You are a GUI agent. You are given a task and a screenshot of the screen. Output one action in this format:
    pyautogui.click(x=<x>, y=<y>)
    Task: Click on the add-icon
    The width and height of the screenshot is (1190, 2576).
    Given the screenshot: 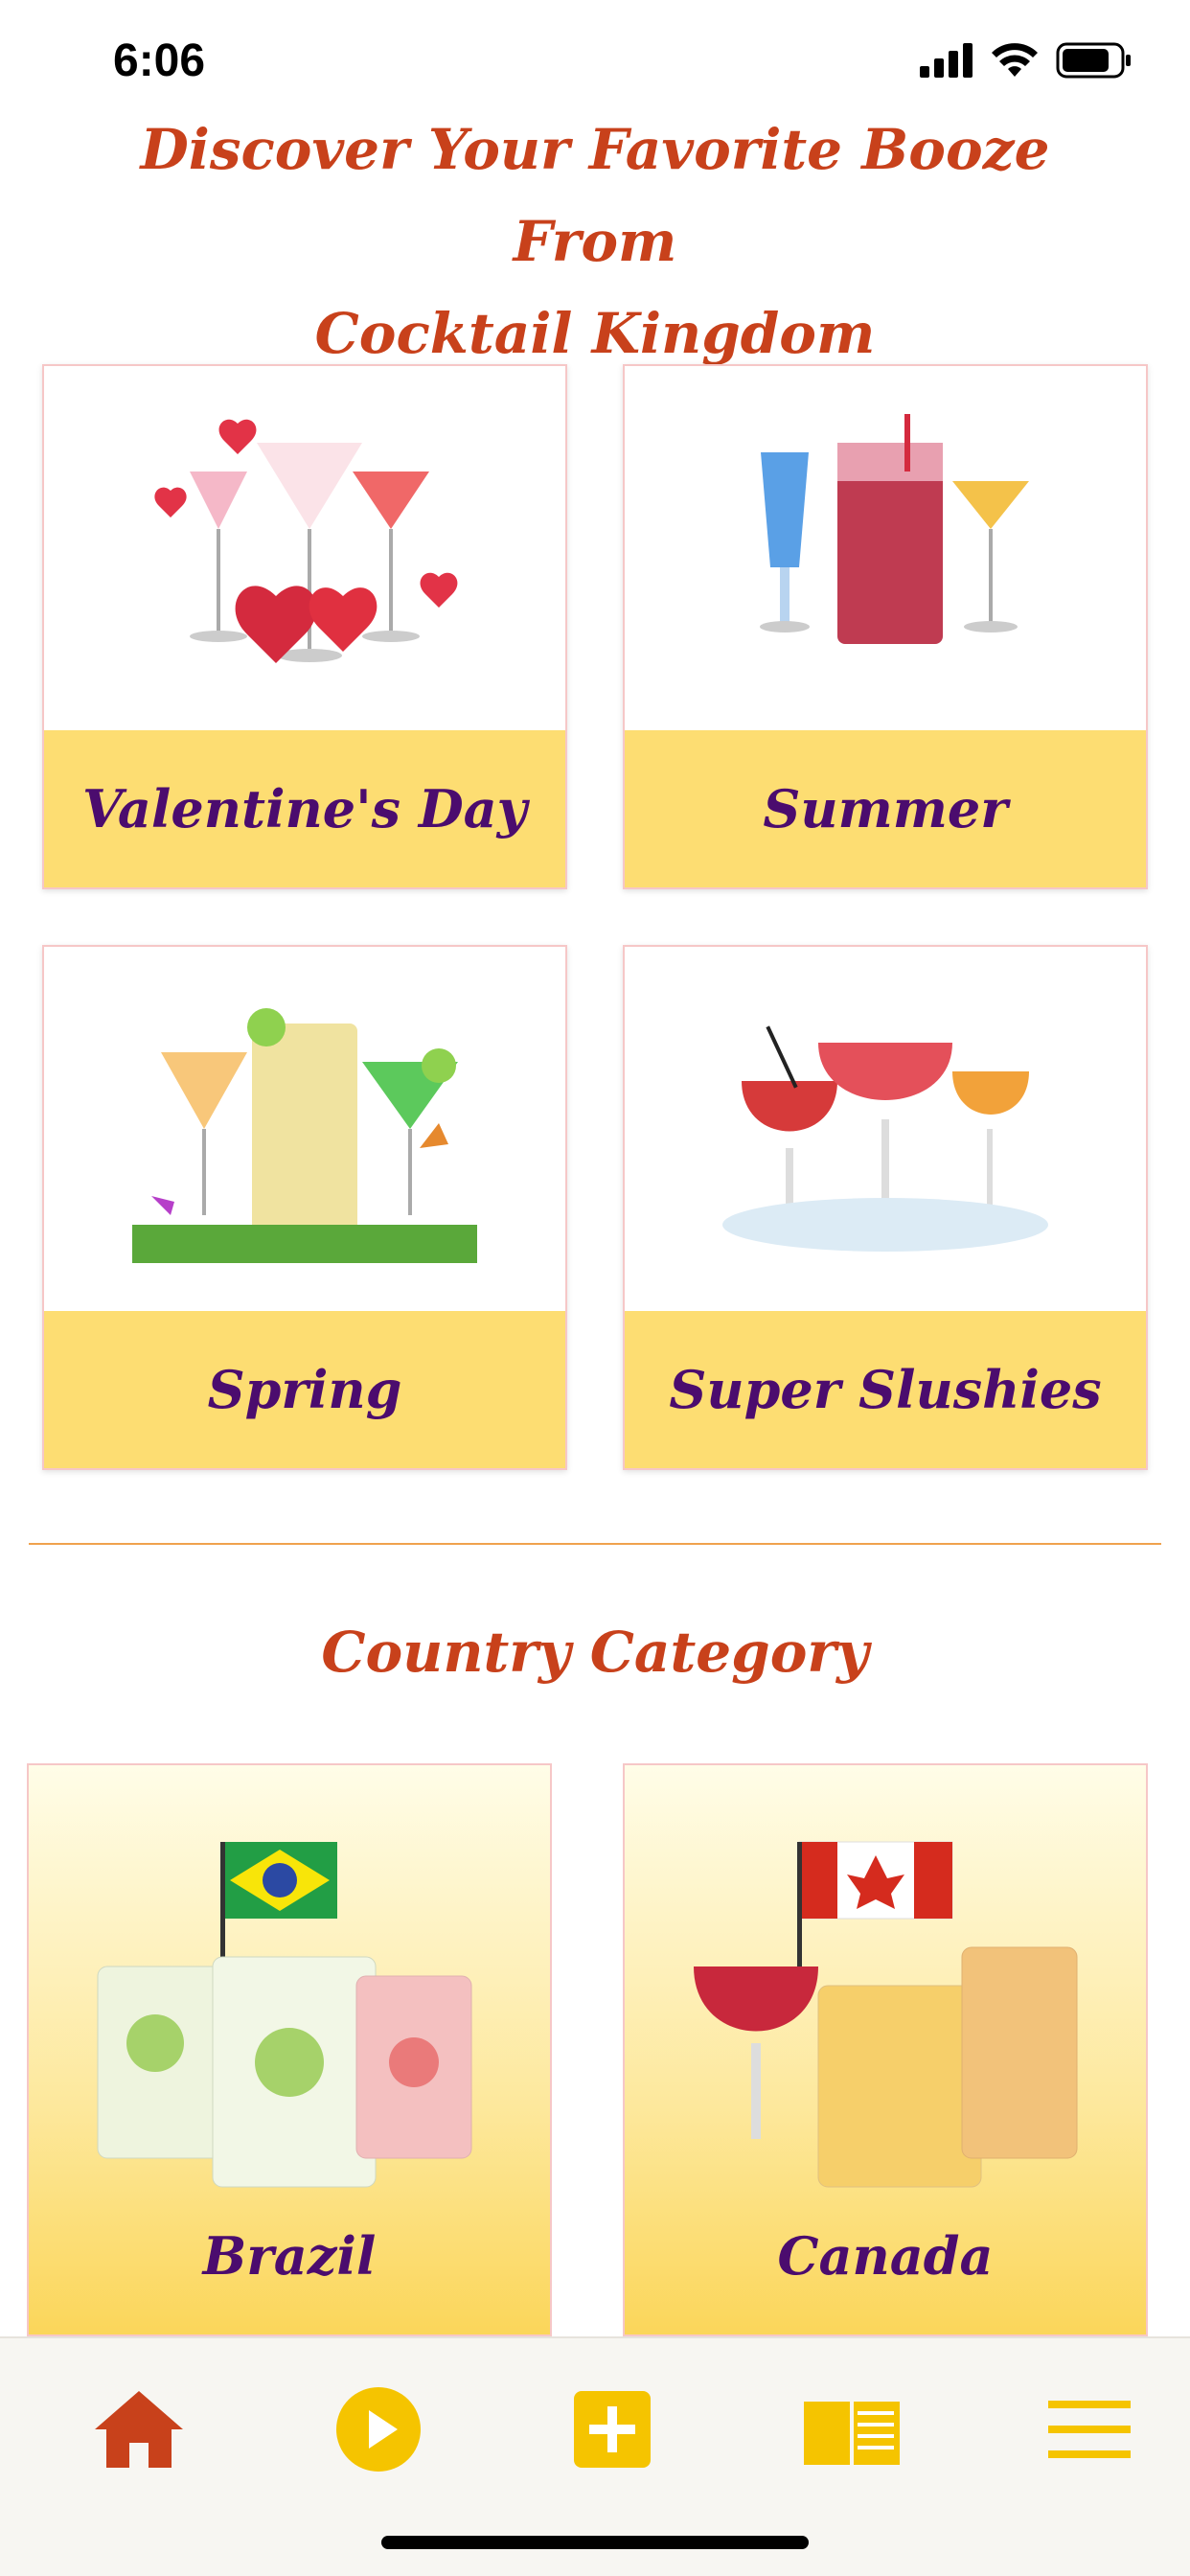 What is the action you would take?
    pyautogui.click(x=612, y=2429)
    